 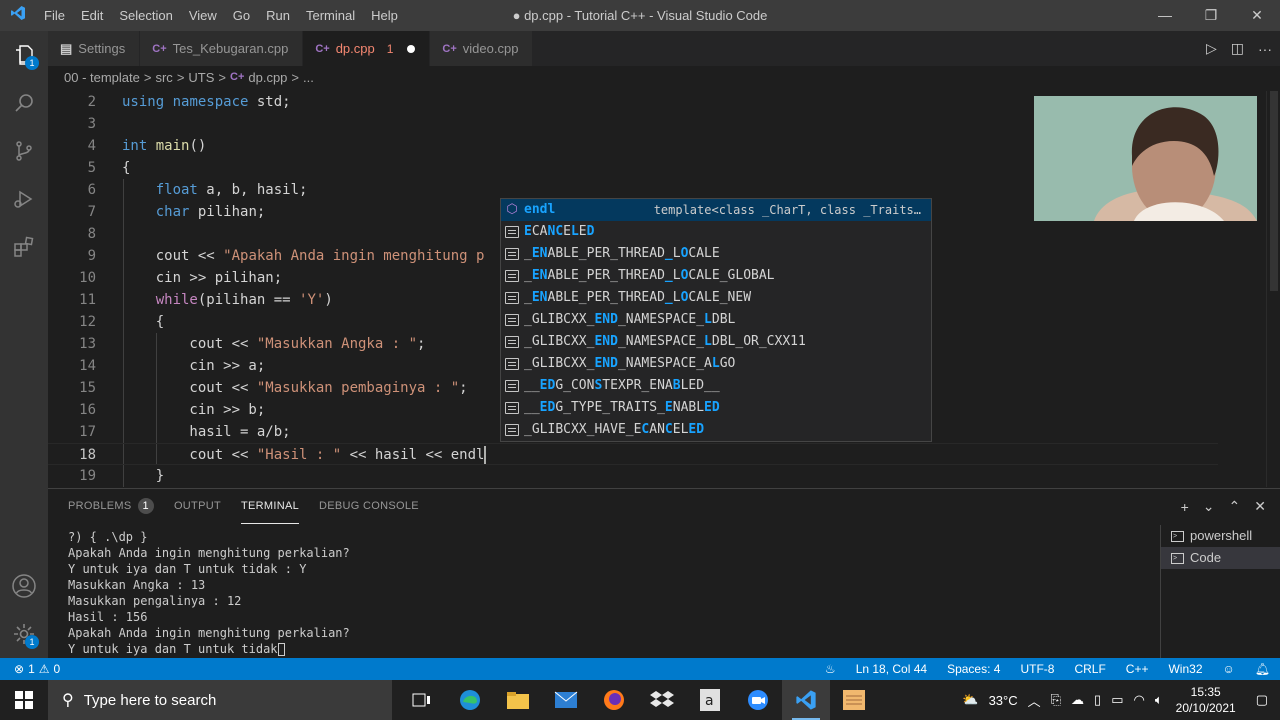 I want to click on suggestion-item: _ENABLE_PER_THREAD_LOCALE_GLOBAL, so click(x=716, y=276).